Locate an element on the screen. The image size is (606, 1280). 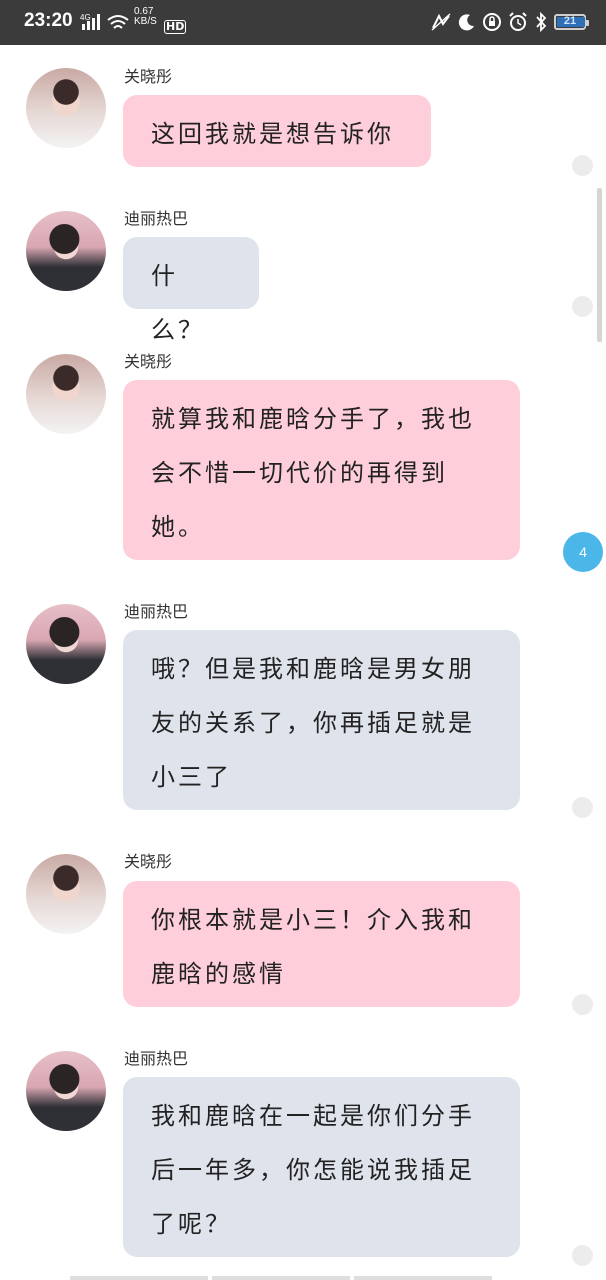
bluetooth-icon is located at coordinates (541, 22).